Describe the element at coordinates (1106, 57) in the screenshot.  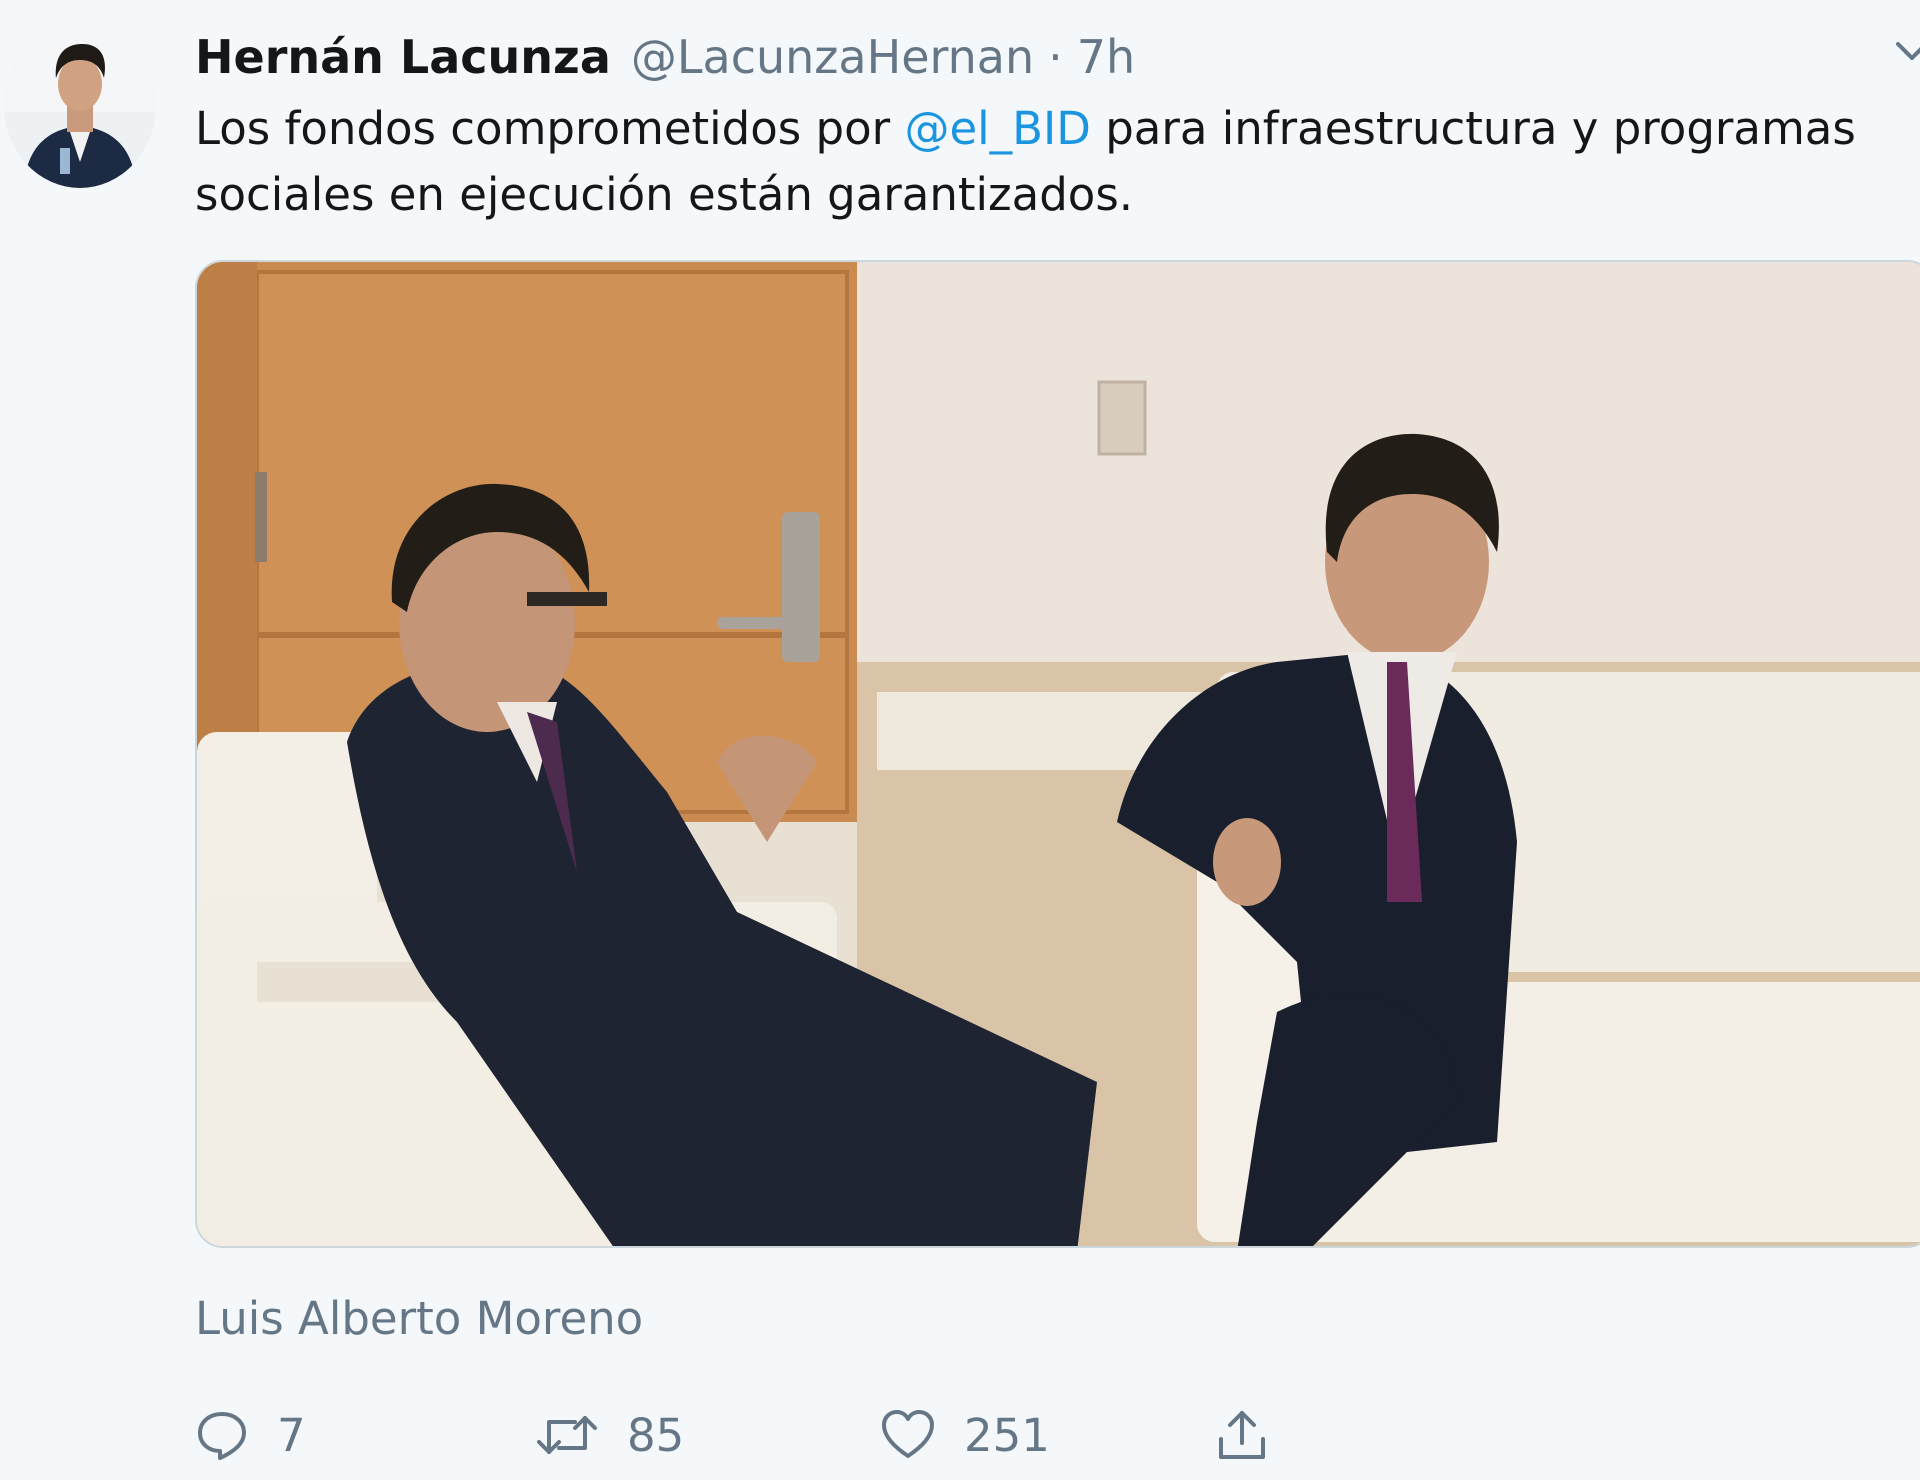
I see `tweet-timestamp: 7h` at that location.